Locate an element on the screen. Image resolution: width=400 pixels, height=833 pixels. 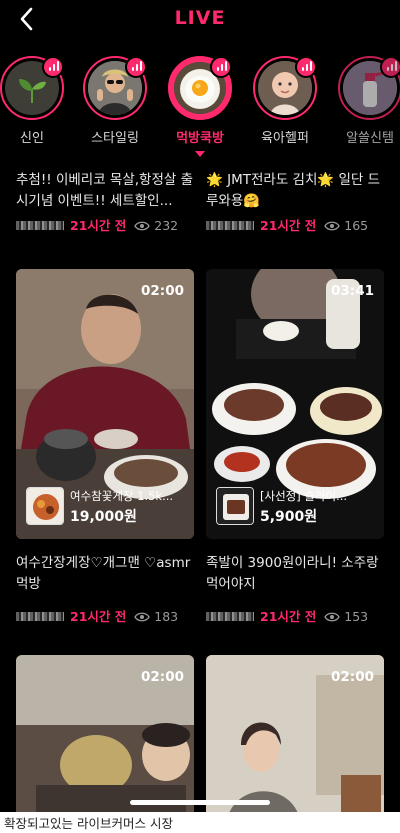
category-strip: 신인 스타일링 먹방쿡방 육아헬퍼 알쓸신템 is located at coordinates (200, 111).